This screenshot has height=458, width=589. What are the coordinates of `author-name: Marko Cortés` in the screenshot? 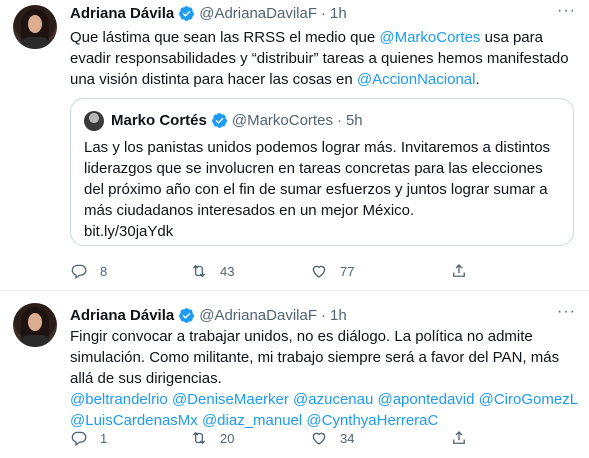 It's located at (159, 120).